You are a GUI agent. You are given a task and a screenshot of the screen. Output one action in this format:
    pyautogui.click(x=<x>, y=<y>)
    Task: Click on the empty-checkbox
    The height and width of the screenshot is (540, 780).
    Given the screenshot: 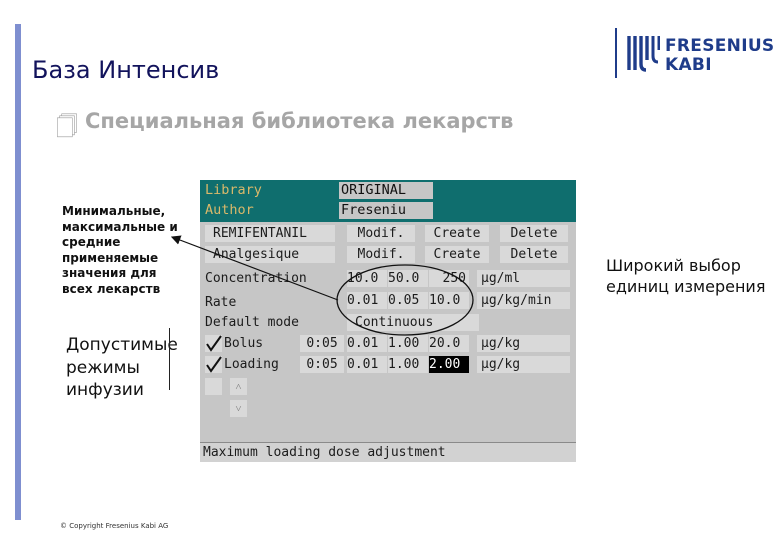 What is the action you would take?
    pyautogui.click(x=213, y=386)
    